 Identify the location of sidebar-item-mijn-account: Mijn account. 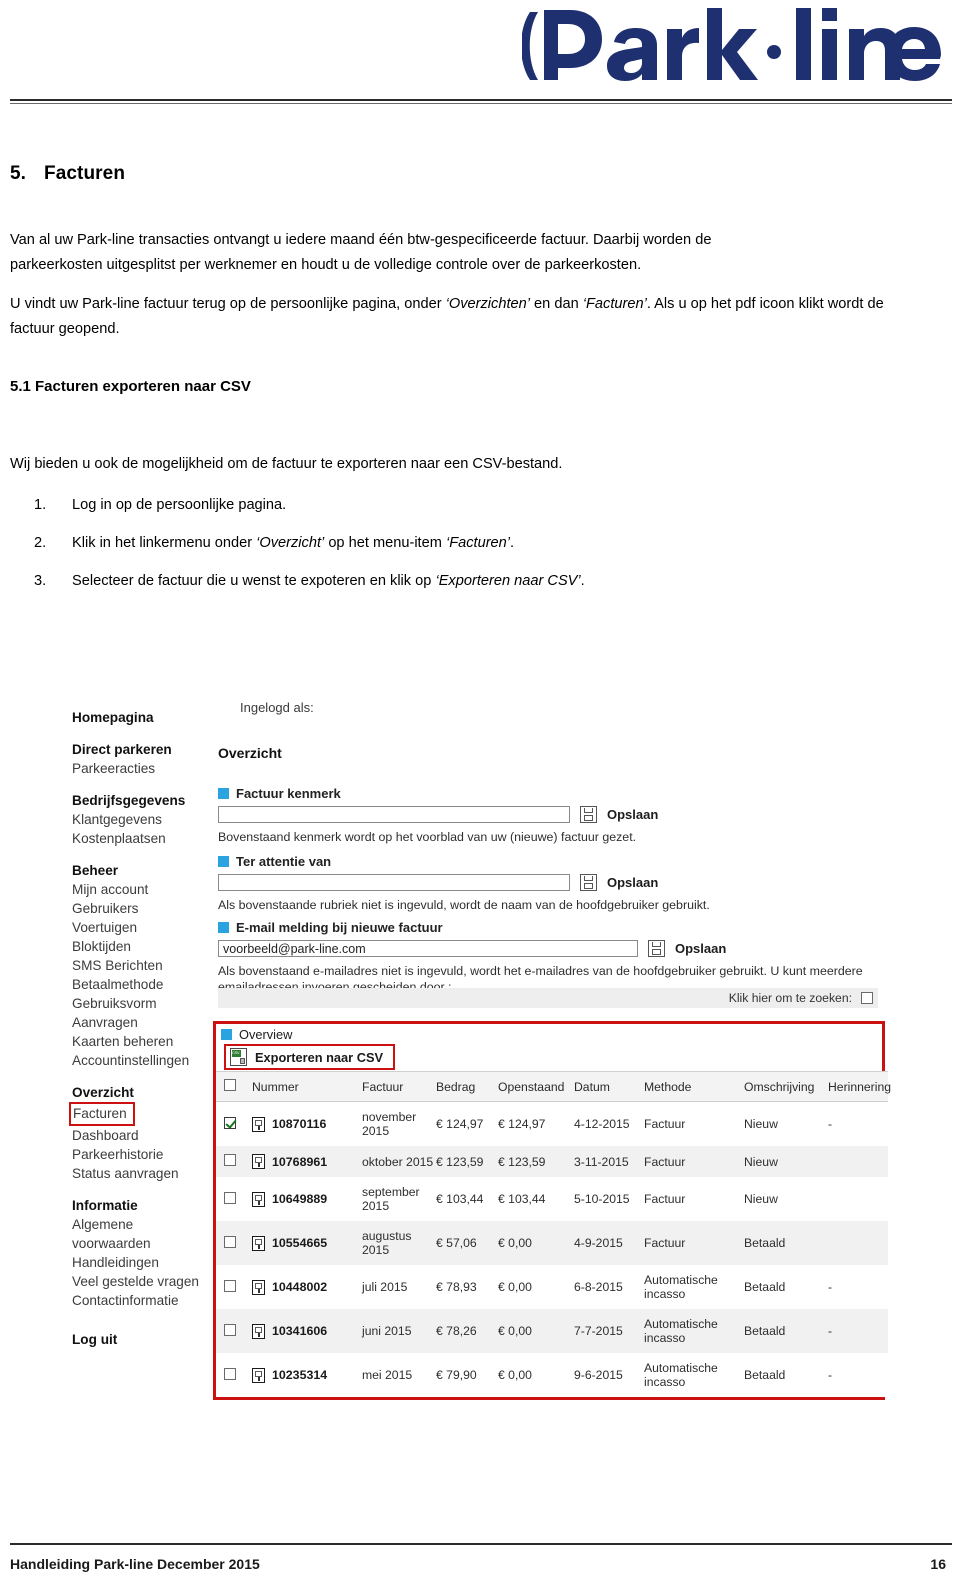
(147, 889).